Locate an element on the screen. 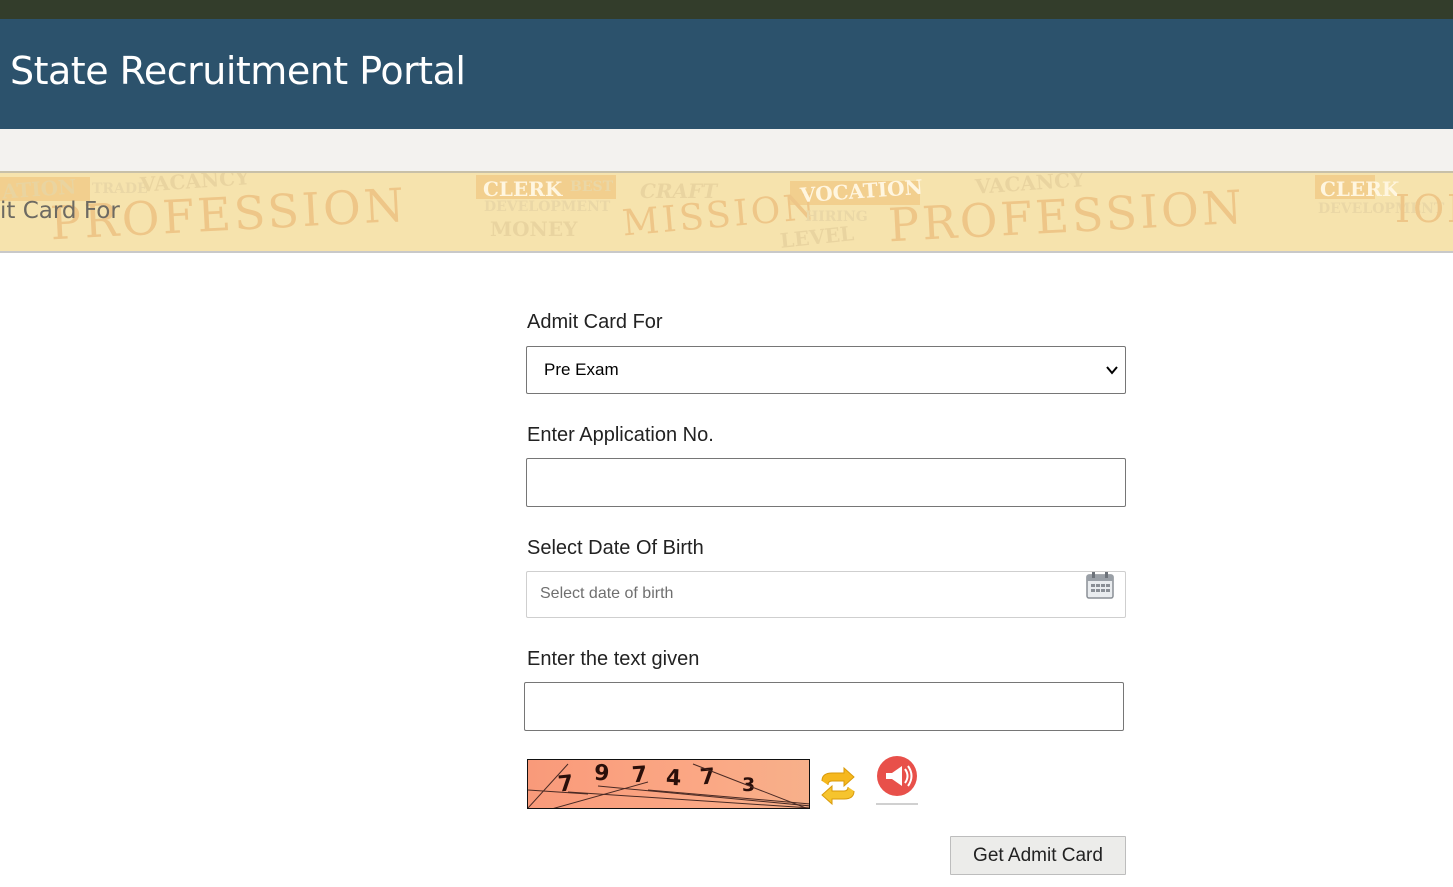 The height and width of the screenshot is (887, 1453). captcha-noise: 7 9 7 4 7 3 is located at coordinates (668, 784).